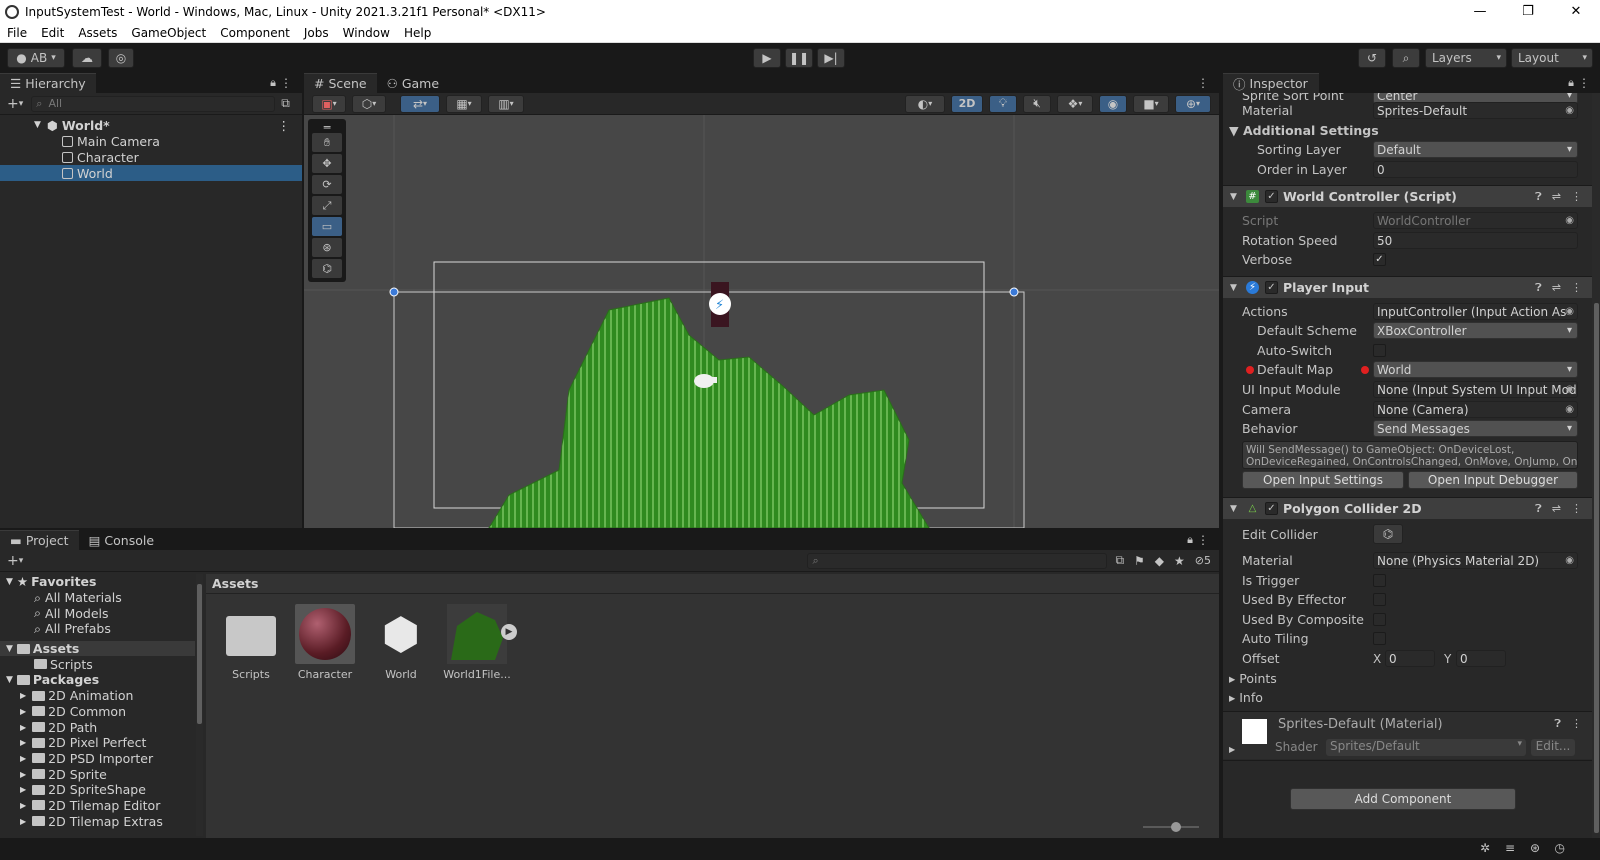 The width and height of the screenshot is (1600, 860). What do you see at coordinates (1379, 580) in the screenshot?
I see `is-trigger-checkbox` at bounding box center [1379, 580].